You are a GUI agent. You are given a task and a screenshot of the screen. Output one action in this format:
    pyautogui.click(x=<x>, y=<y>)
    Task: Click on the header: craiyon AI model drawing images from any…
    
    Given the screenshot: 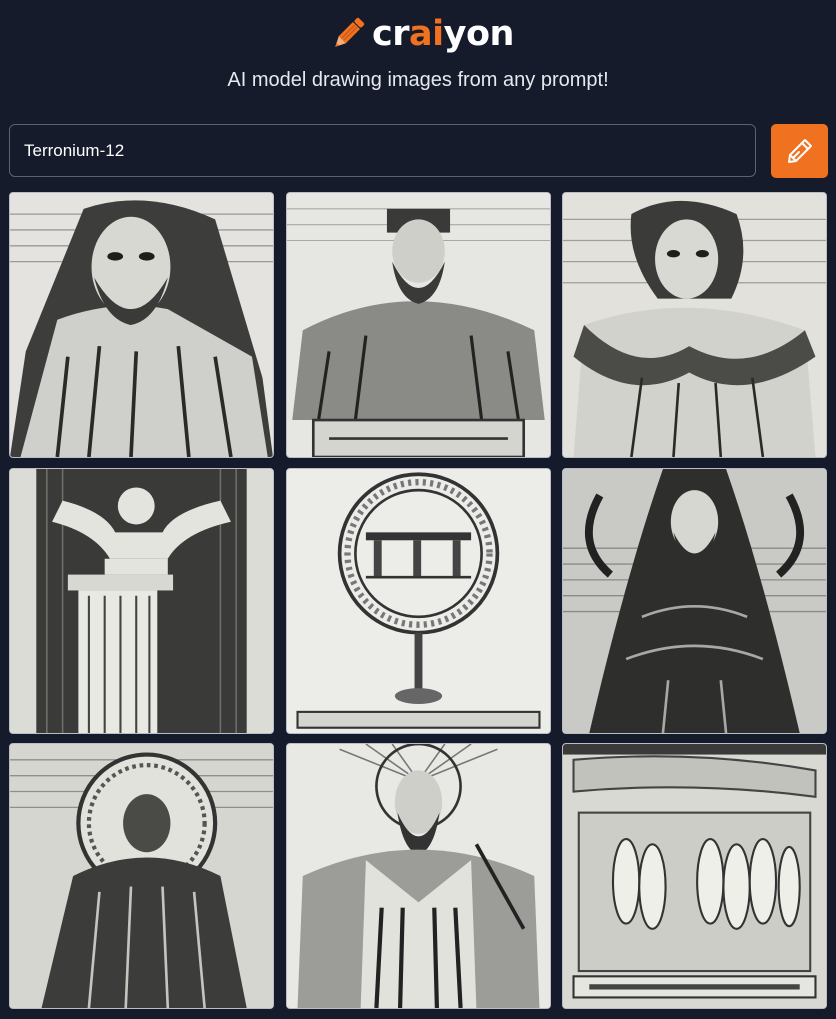 What is the action you would take?
    pyautogui.click(x=418, y=55)
    